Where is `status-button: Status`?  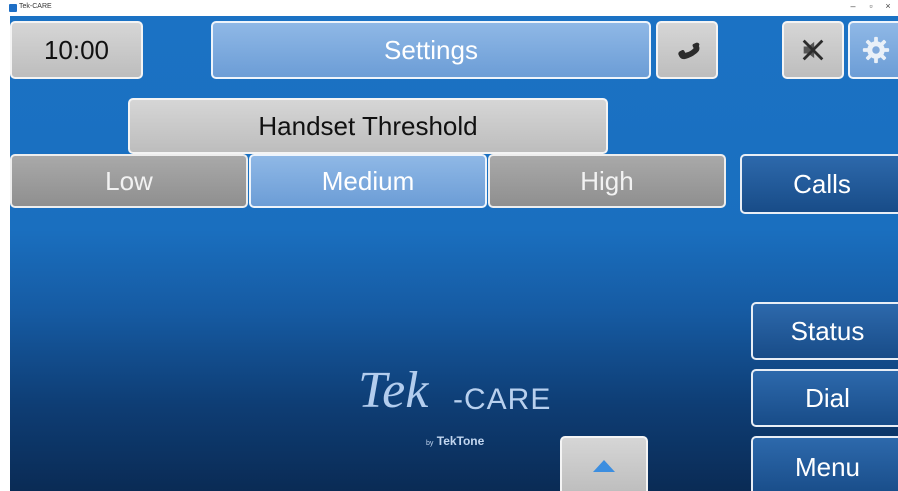
status-button: Status is located at coordinates (824, 331).